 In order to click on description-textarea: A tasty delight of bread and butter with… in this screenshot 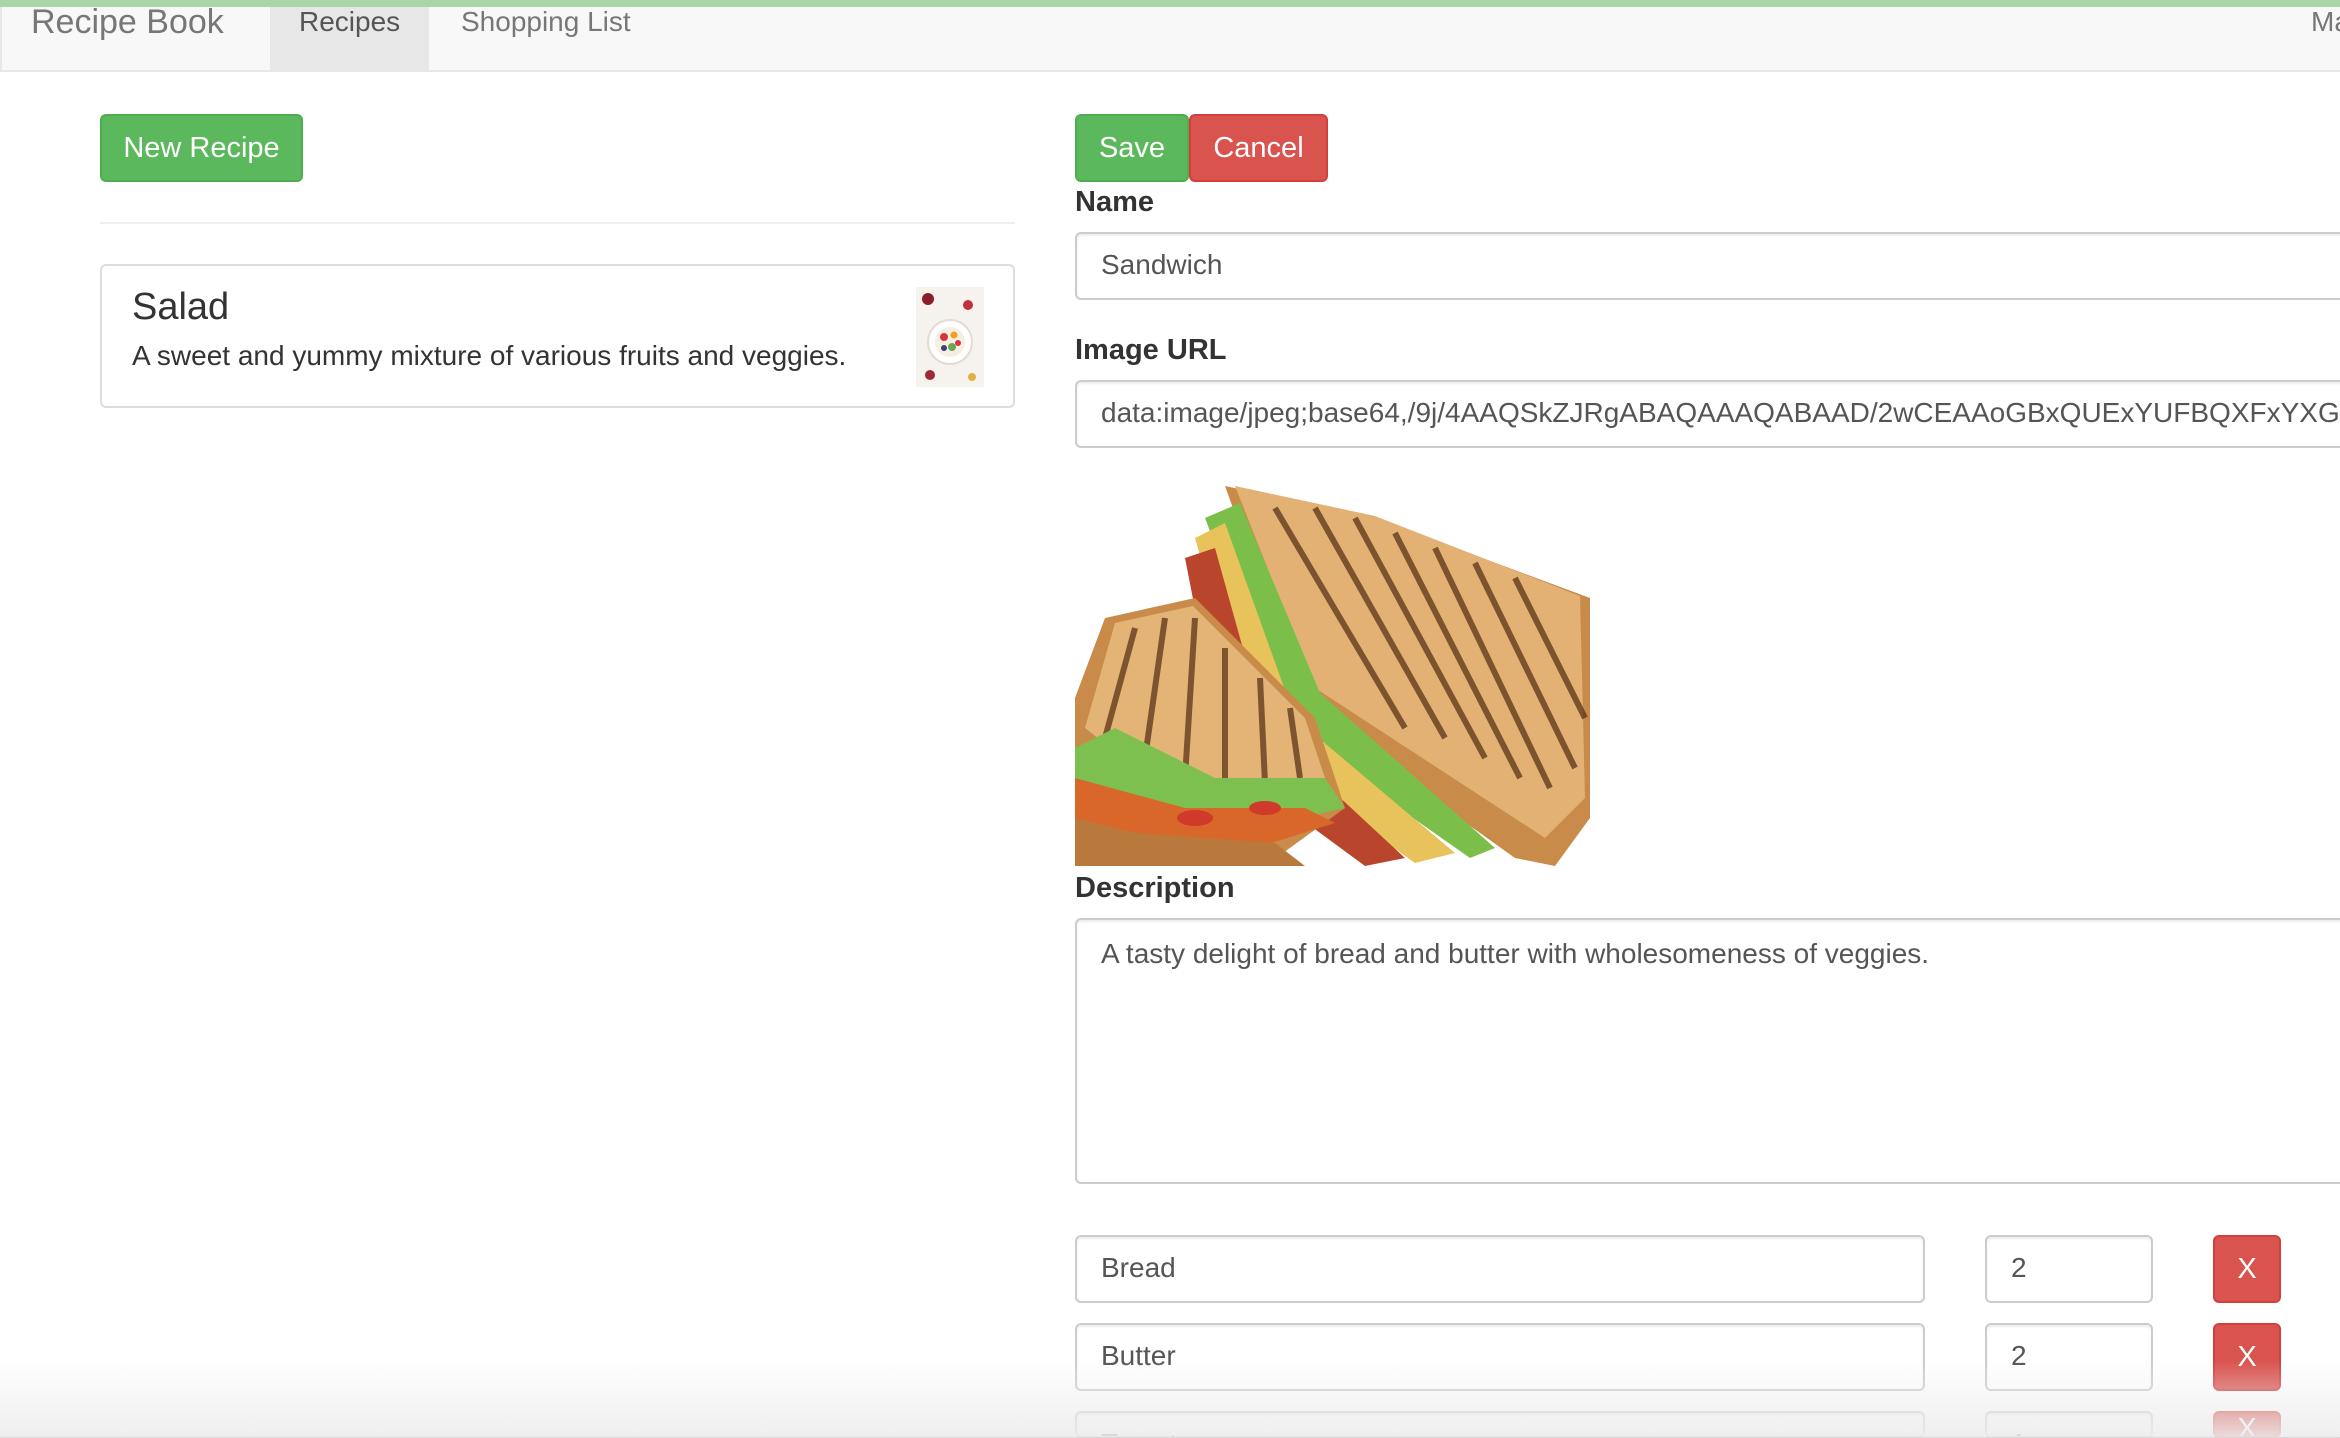, I will do `click(1707, 1051)`.